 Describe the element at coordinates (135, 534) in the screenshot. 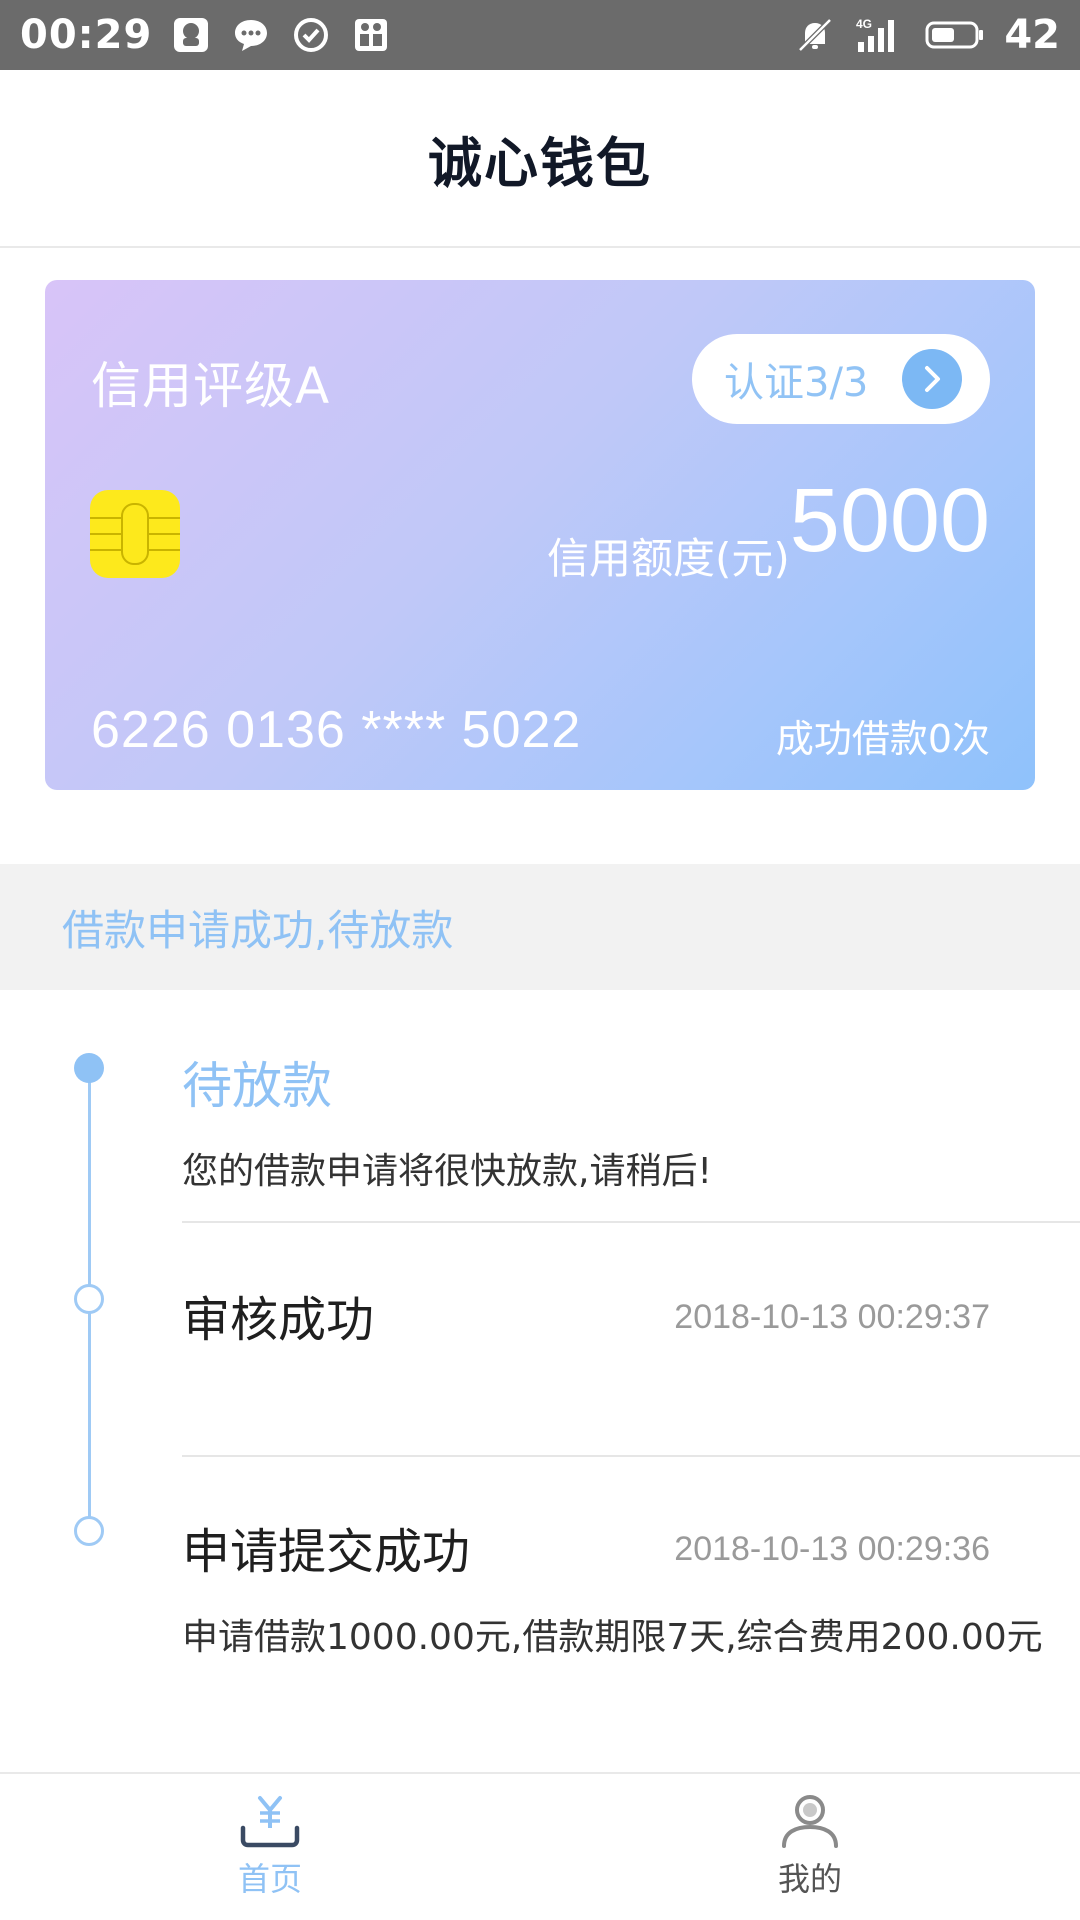

I see `card-chip-icon` at that location.